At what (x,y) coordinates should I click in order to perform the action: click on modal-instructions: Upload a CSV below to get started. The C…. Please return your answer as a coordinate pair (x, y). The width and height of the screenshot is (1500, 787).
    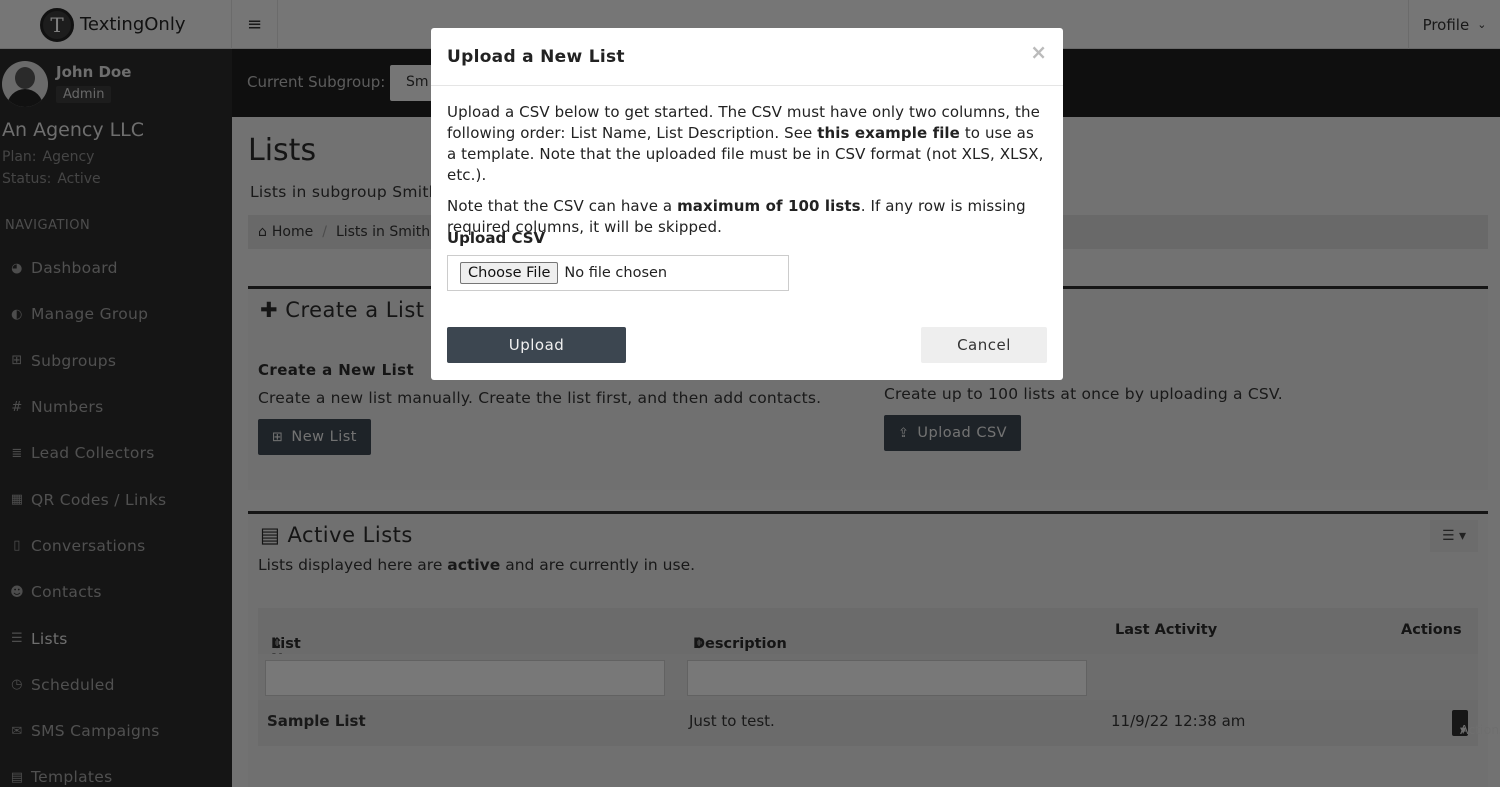
    Looking at the image, I should click on (747, 144).